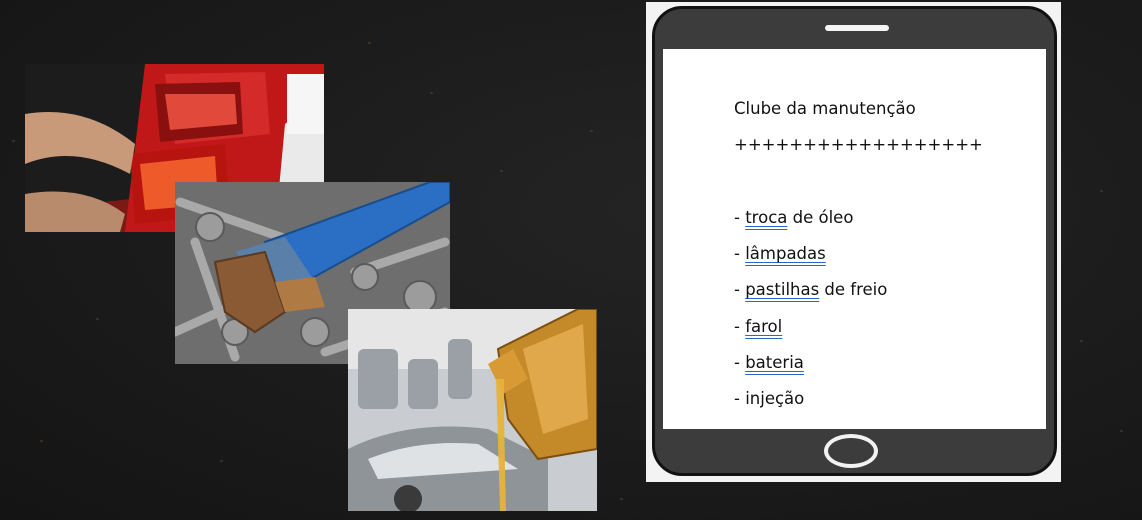 This screenshot has width=1142, height=520. I want to click on home-button, so click(851, 451).